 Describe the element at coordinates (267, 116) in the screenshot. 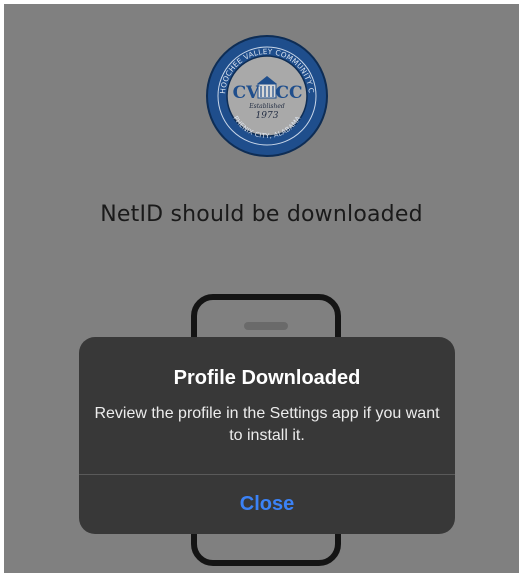

I see `seal-year: 1973` at that location.